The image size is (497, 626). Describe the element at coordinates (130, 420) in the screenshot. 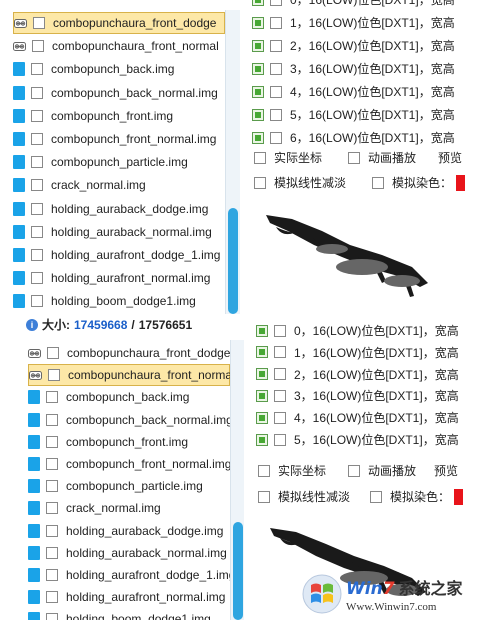

I see `bottom-file-row: combopunch_back_normal.img` at that location.